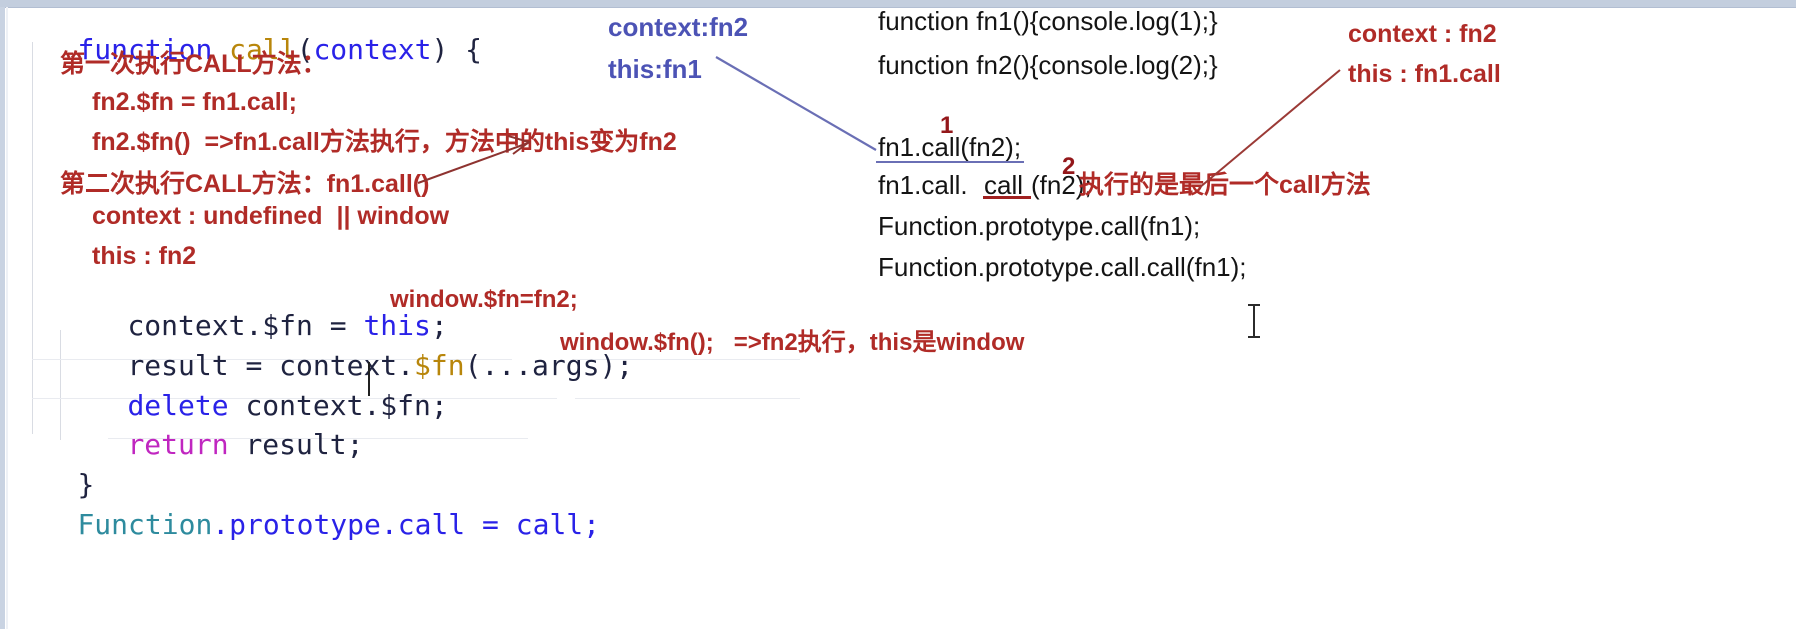  I want to click on annotation-context-fn2-blue: context:fn2, so click(678, 27).